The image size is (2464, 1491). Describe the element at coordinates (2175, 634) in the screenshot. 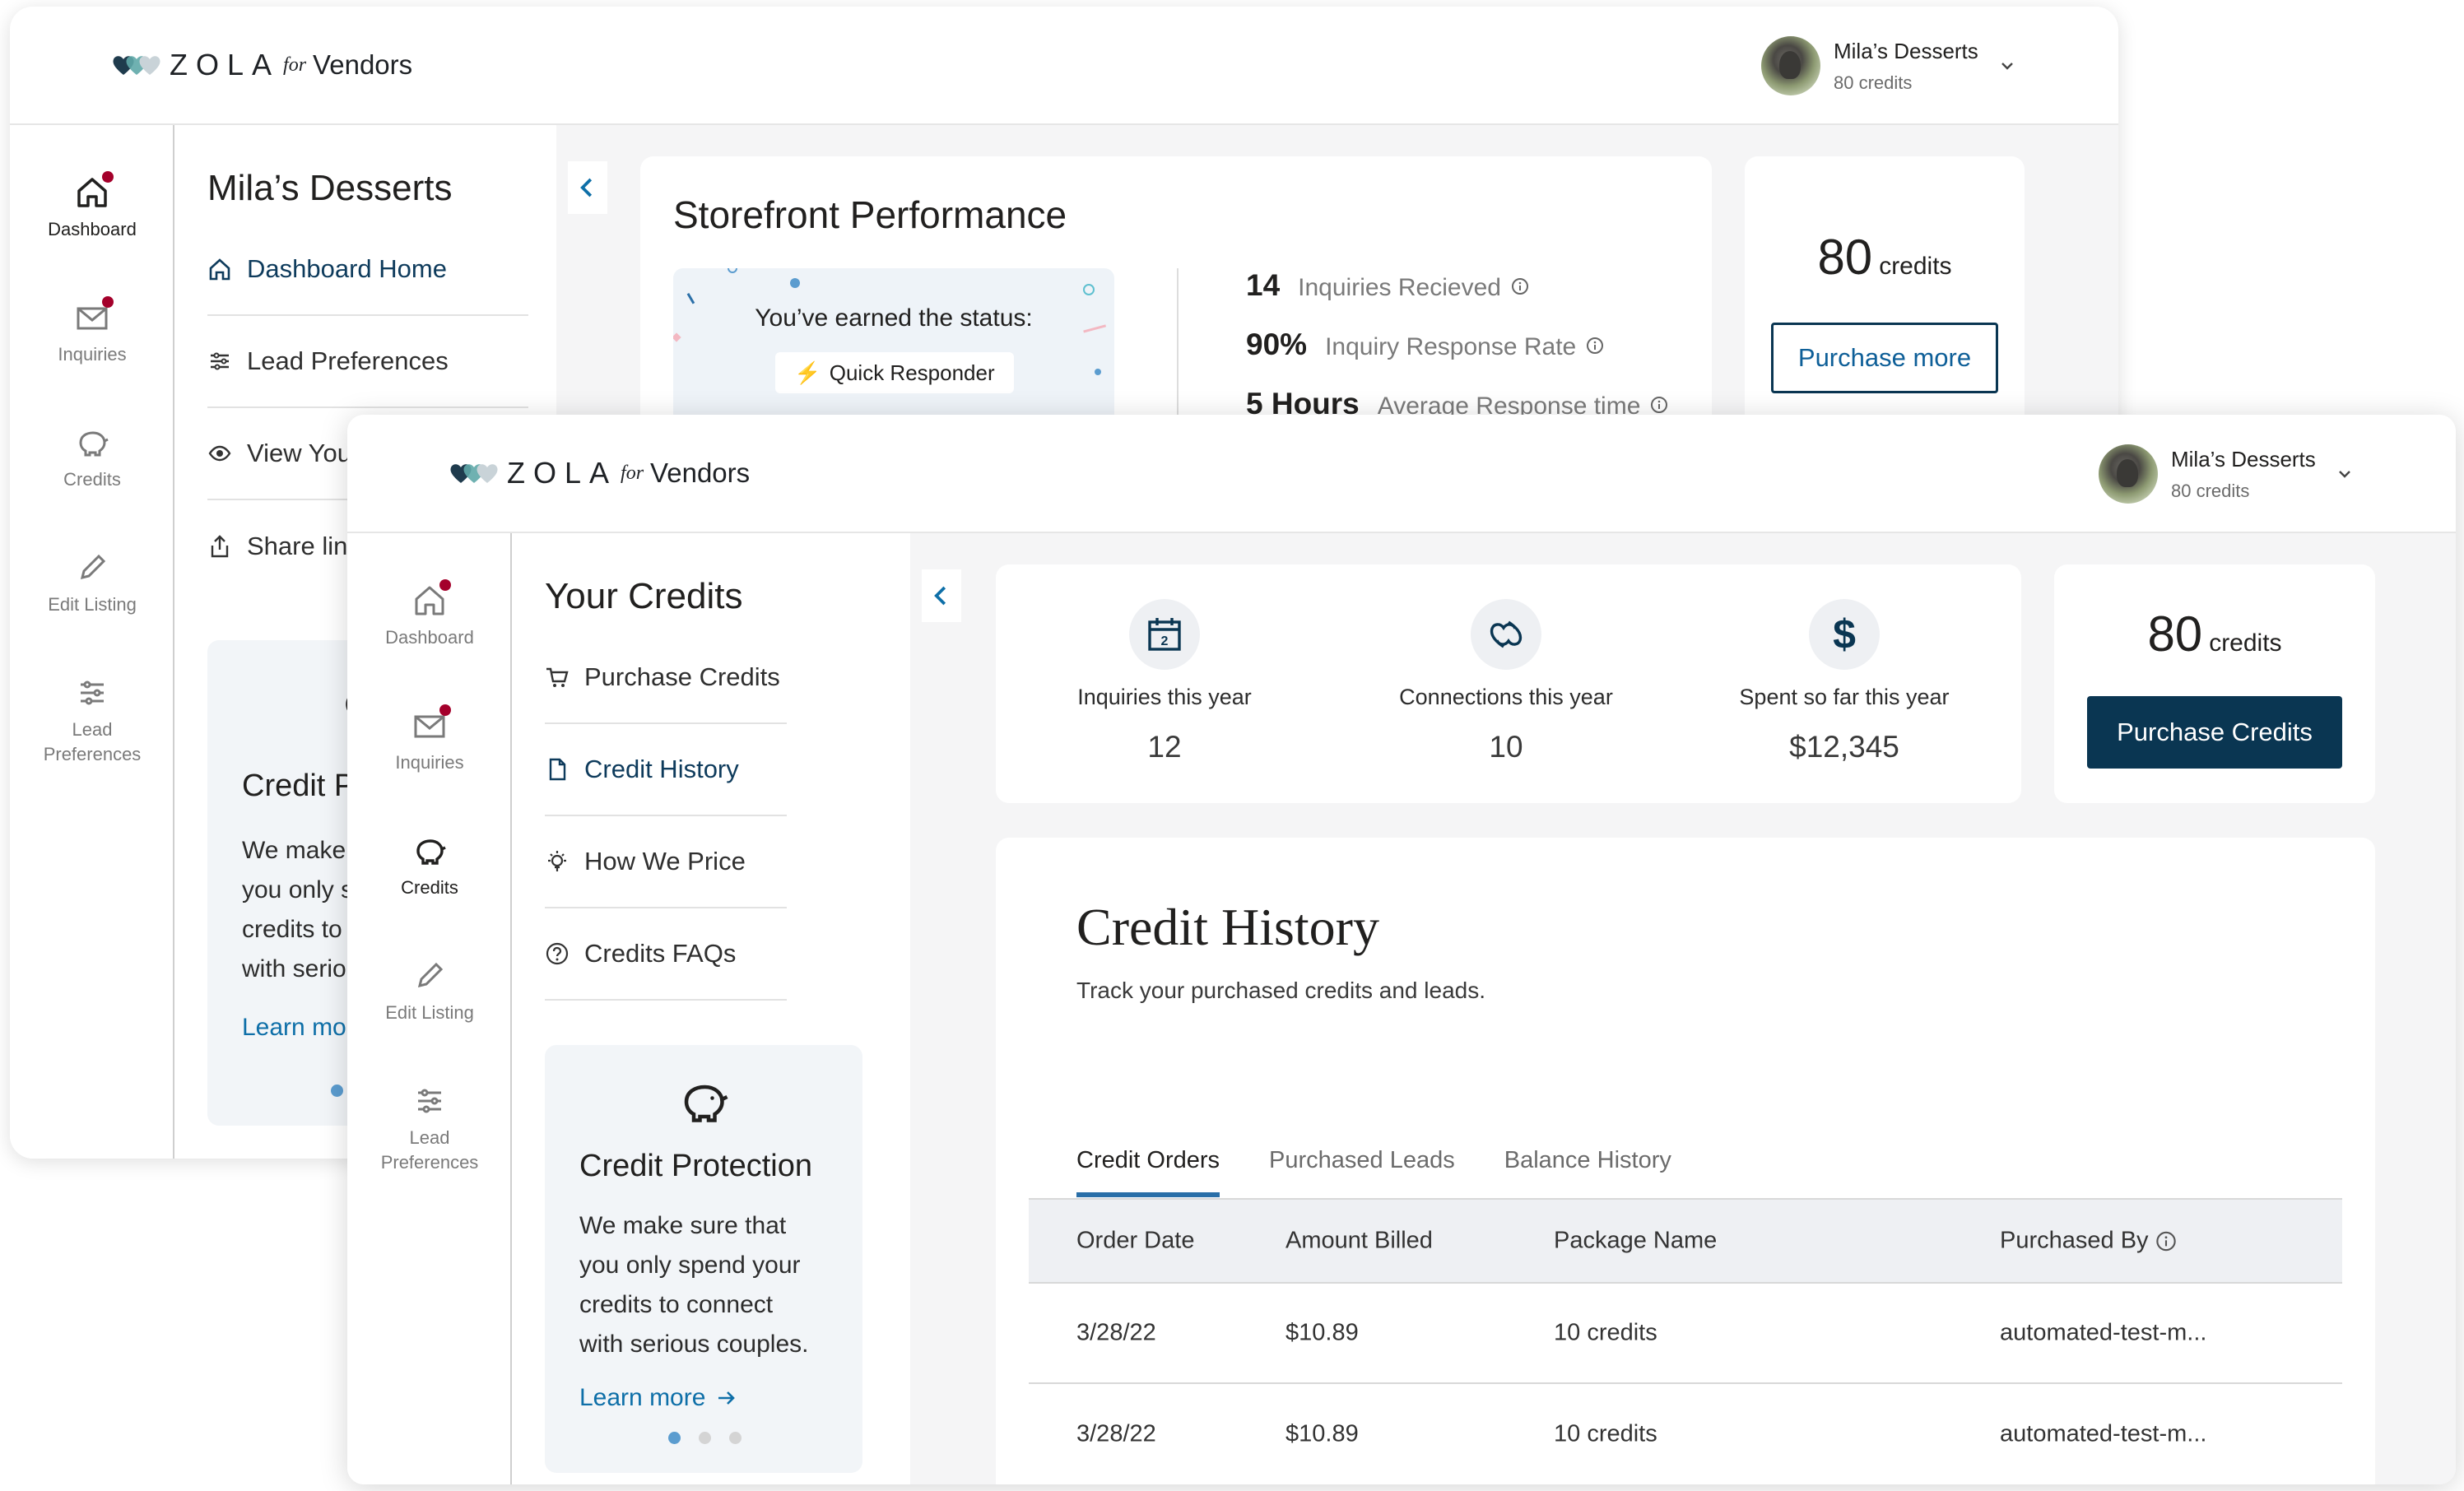

I see `credits-number: 80` at that location.